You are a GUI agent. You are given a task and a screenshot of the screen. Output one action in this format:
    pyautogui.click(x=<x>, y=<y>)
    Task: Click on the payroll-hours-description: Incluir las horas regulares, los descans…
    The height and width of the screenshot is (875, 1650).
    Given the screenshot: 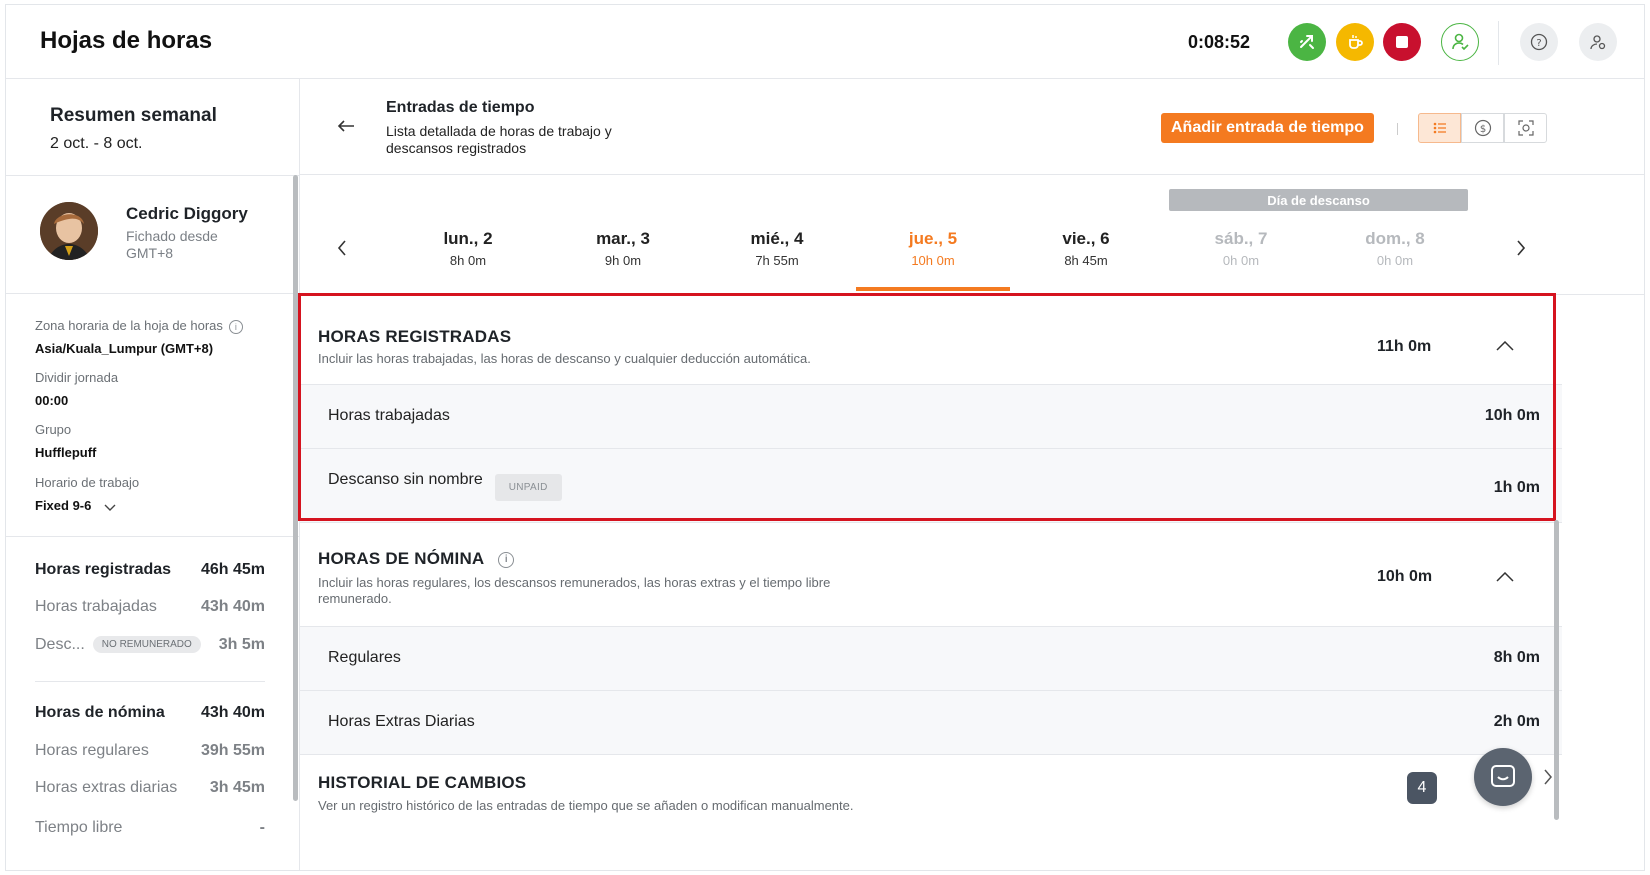 What is the action you would take?
    pyautogui.click(x=574, y=590)
    